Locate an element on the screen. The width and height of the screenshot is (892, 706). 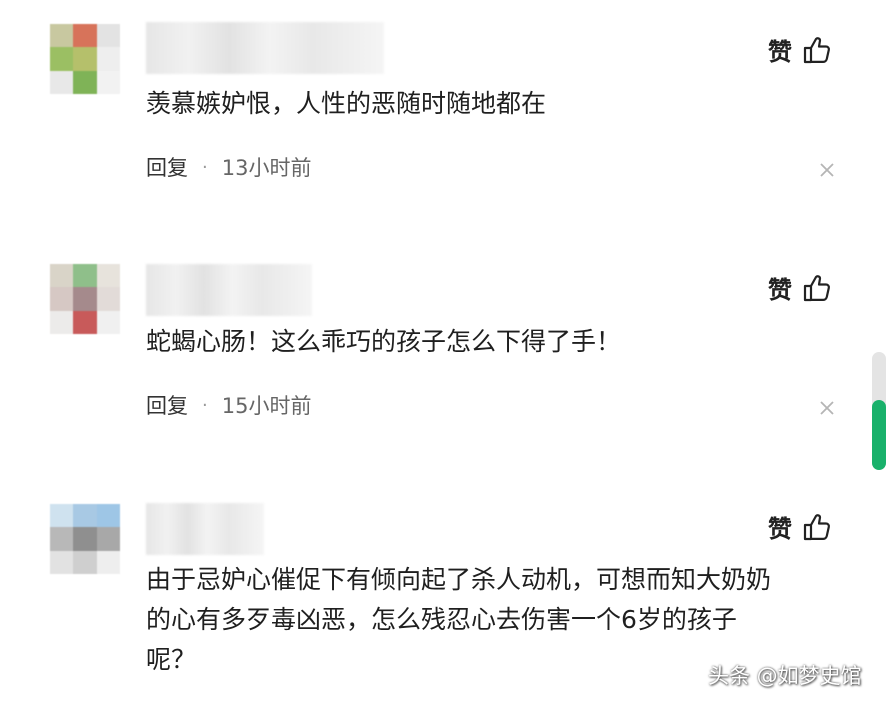
comment-text: 羡慕嫉妒恨，人性的恶随时随地都在 is located at coordinates (346, 103).